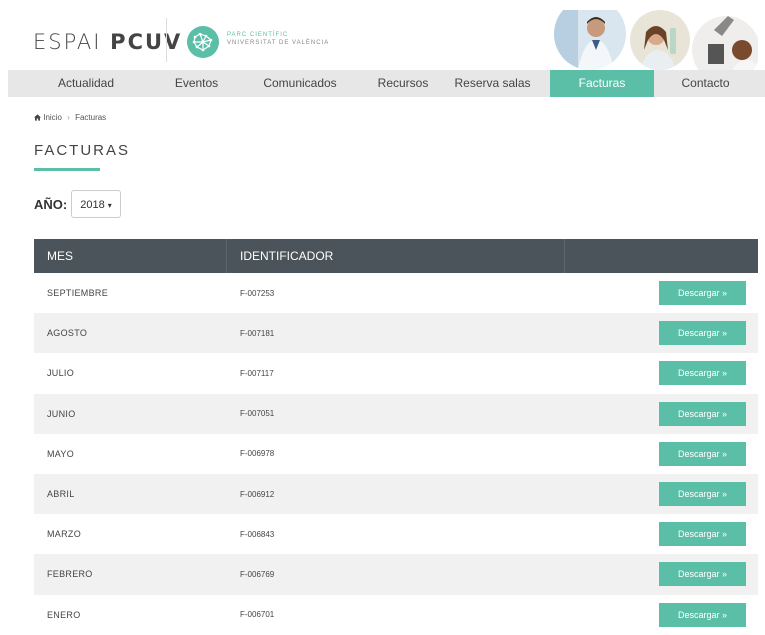 Image resolution: width=765 pixels, height=635 pixels. I want to click on espai-pcuv-logo: ESPAI PCUV, so click(107, 42).